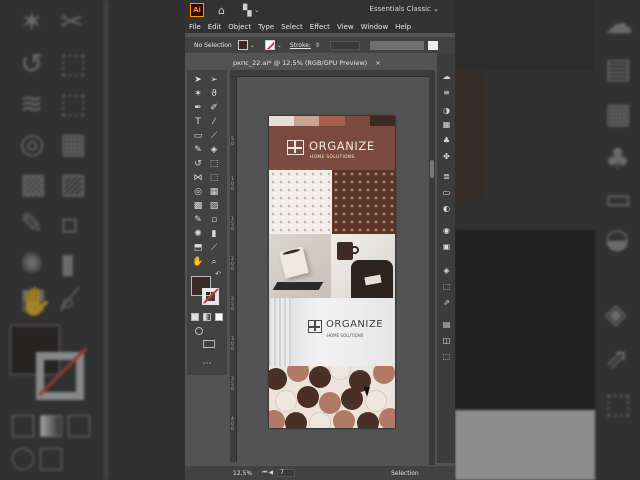 This screenshot has width=640, height=480. Describe the element at coordinates (214, 192) in the screenshot. I see `perspective-grid-tool-icon: ▦` at that location.